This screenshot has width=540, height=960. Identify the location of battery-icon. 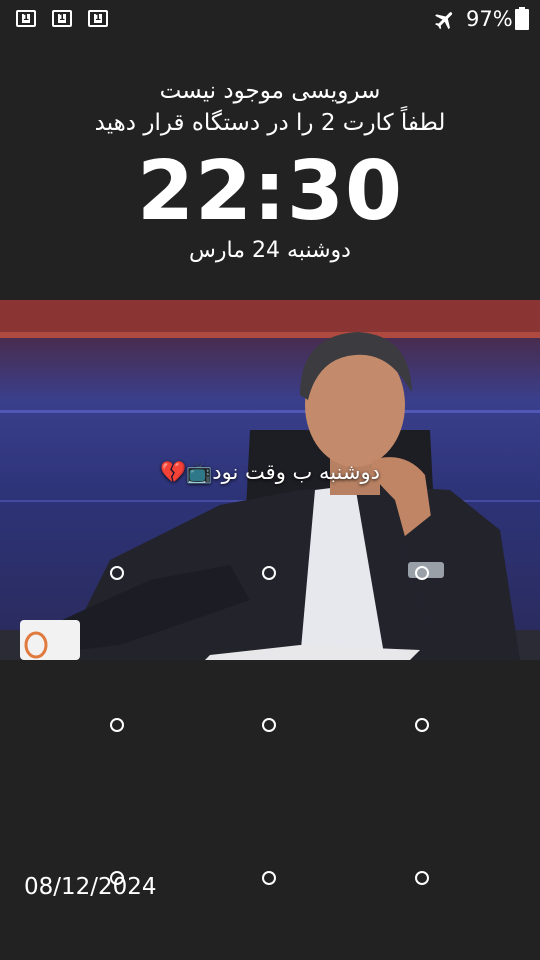
(522, 18).